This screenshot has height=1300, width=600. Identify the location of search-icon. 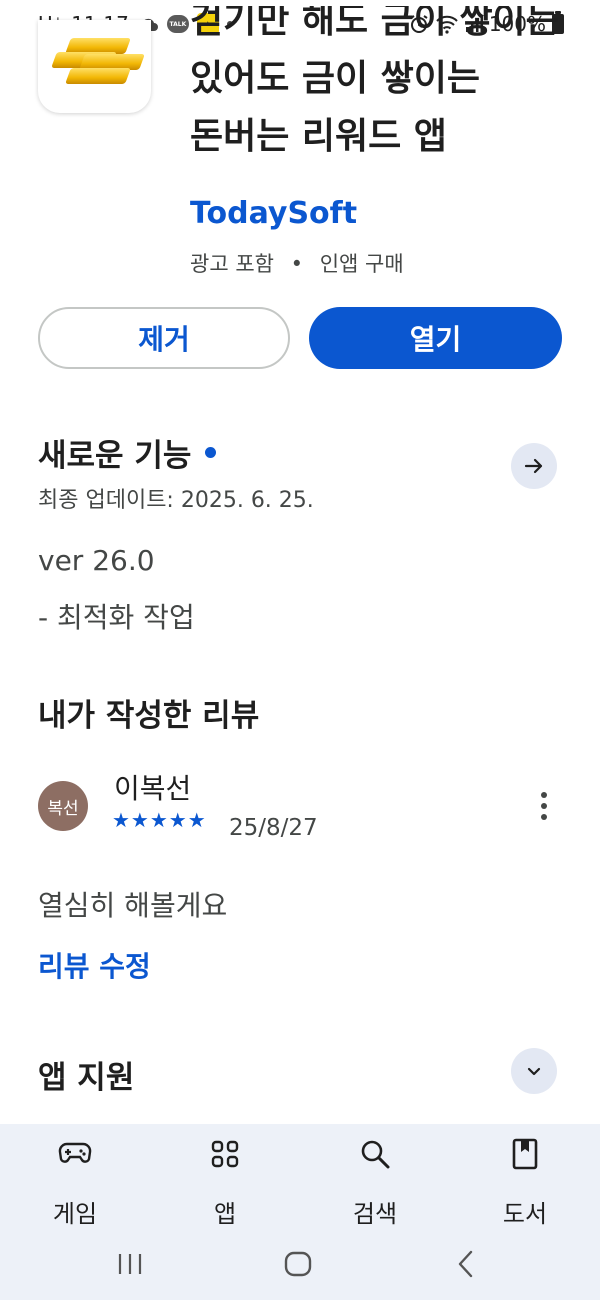
(375, 1154).